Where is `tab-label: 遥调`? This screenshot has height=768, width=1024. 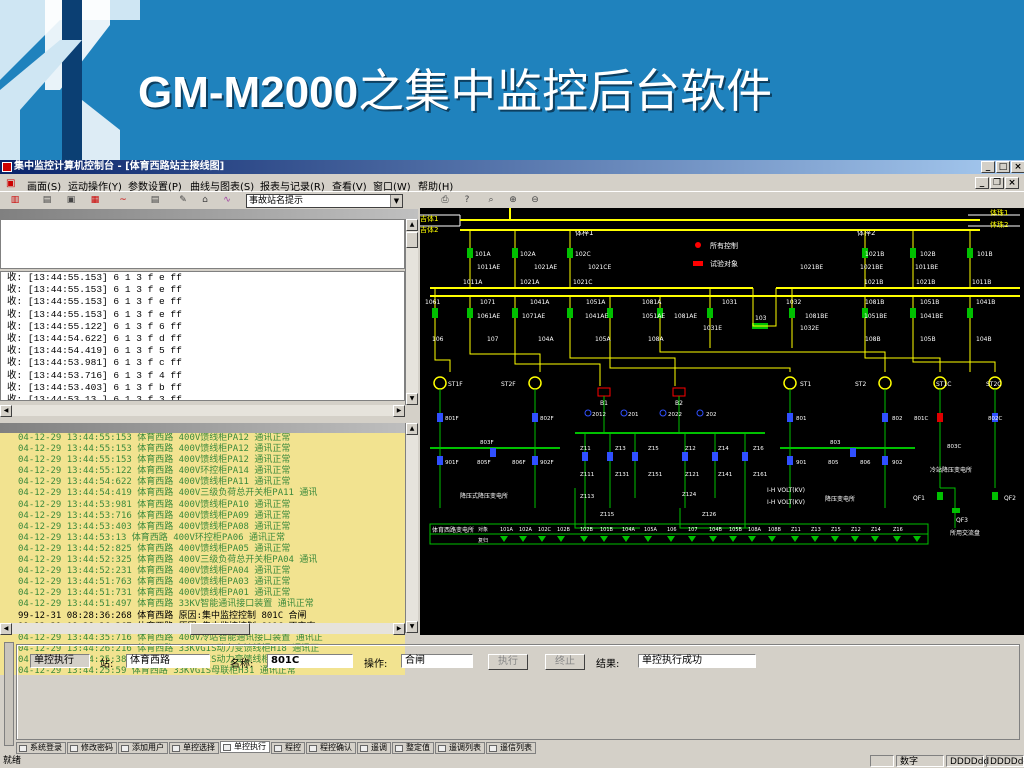
tab-label: 遥调 is located at coordinates (379, 747).